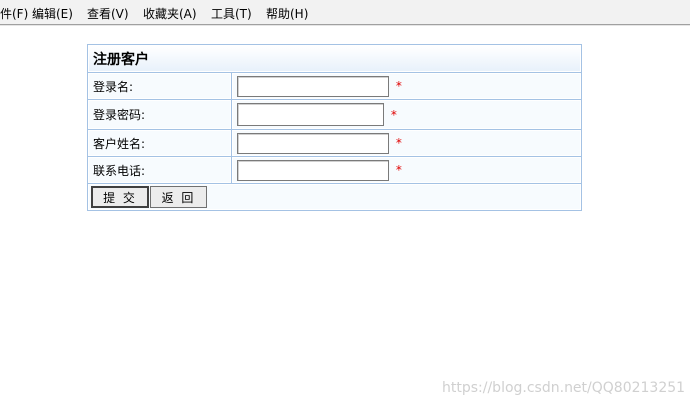  I want to click on menu-tools: 工具(T), so click(231, 13).